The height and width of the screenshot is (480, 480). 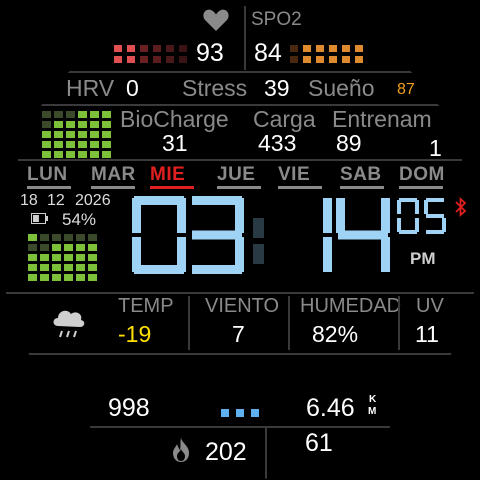 What do you see at coordinates (79, 219) in the screenshot?
I see `battery-percent: 54%` at bounding box center [79, 219].